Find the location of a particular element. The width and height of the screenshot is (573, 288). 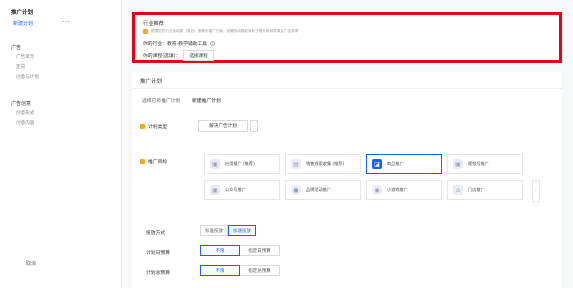

delivery-method-label: 投放方式 is located at coordinates (156, 233).